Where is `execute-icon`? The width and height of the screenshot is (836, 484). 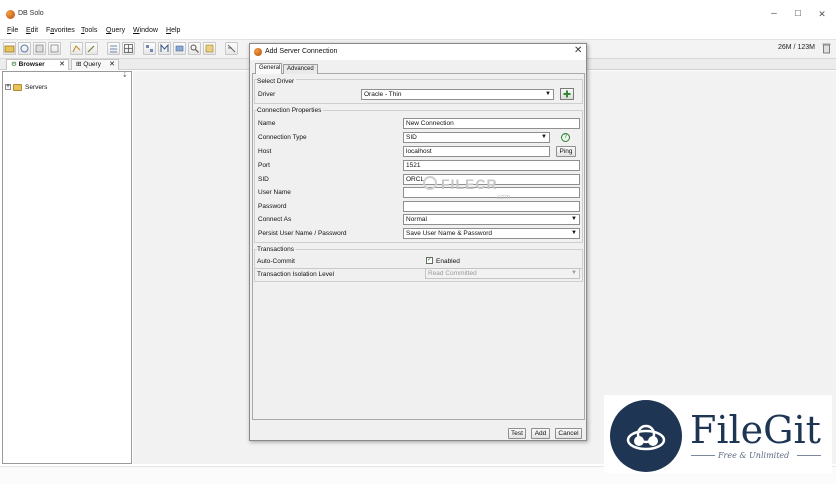 execute-icon is located at coordinates (91, 48).